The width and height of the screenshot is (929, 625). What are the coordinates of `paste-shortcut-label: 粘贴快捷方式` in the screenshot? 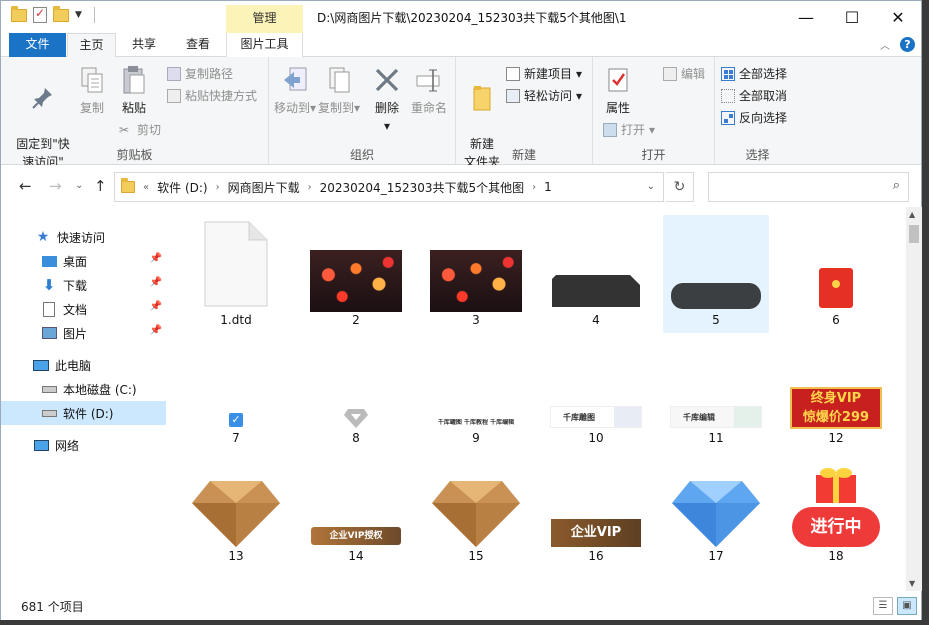 It's located at (221, 96).